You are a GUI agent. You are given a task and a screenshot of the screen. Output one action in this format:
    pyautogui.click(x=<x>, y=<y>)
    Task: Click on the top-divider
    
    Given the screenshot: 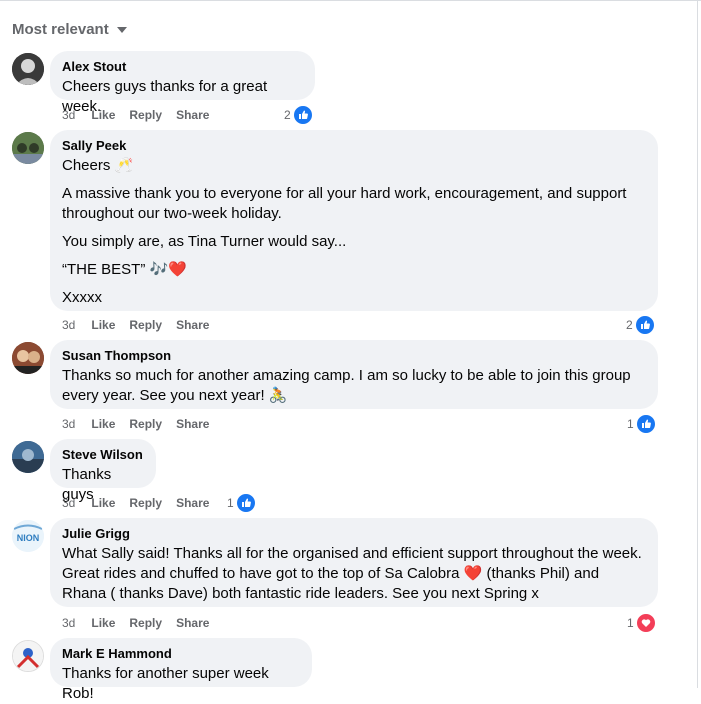 What is the action you would take?
    pyautogui.click(x=350, y=2)
    